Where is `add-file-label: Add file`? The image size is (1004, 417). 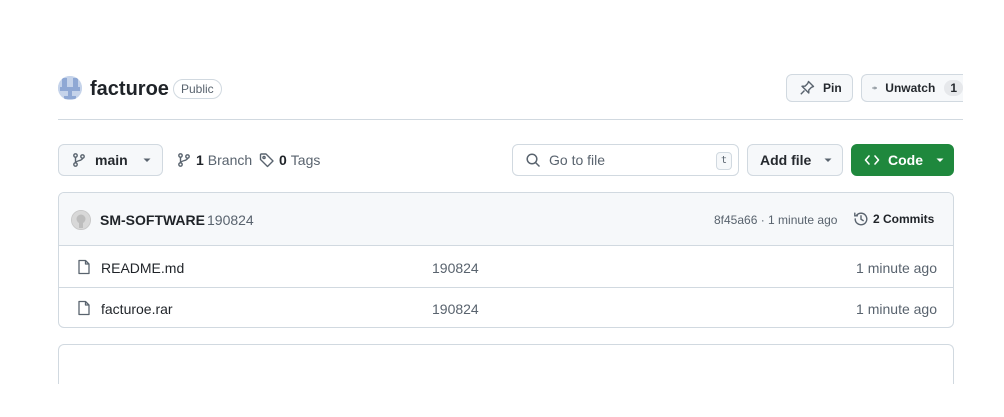
add-file-label: Add file is located at coordinates (786, 160).